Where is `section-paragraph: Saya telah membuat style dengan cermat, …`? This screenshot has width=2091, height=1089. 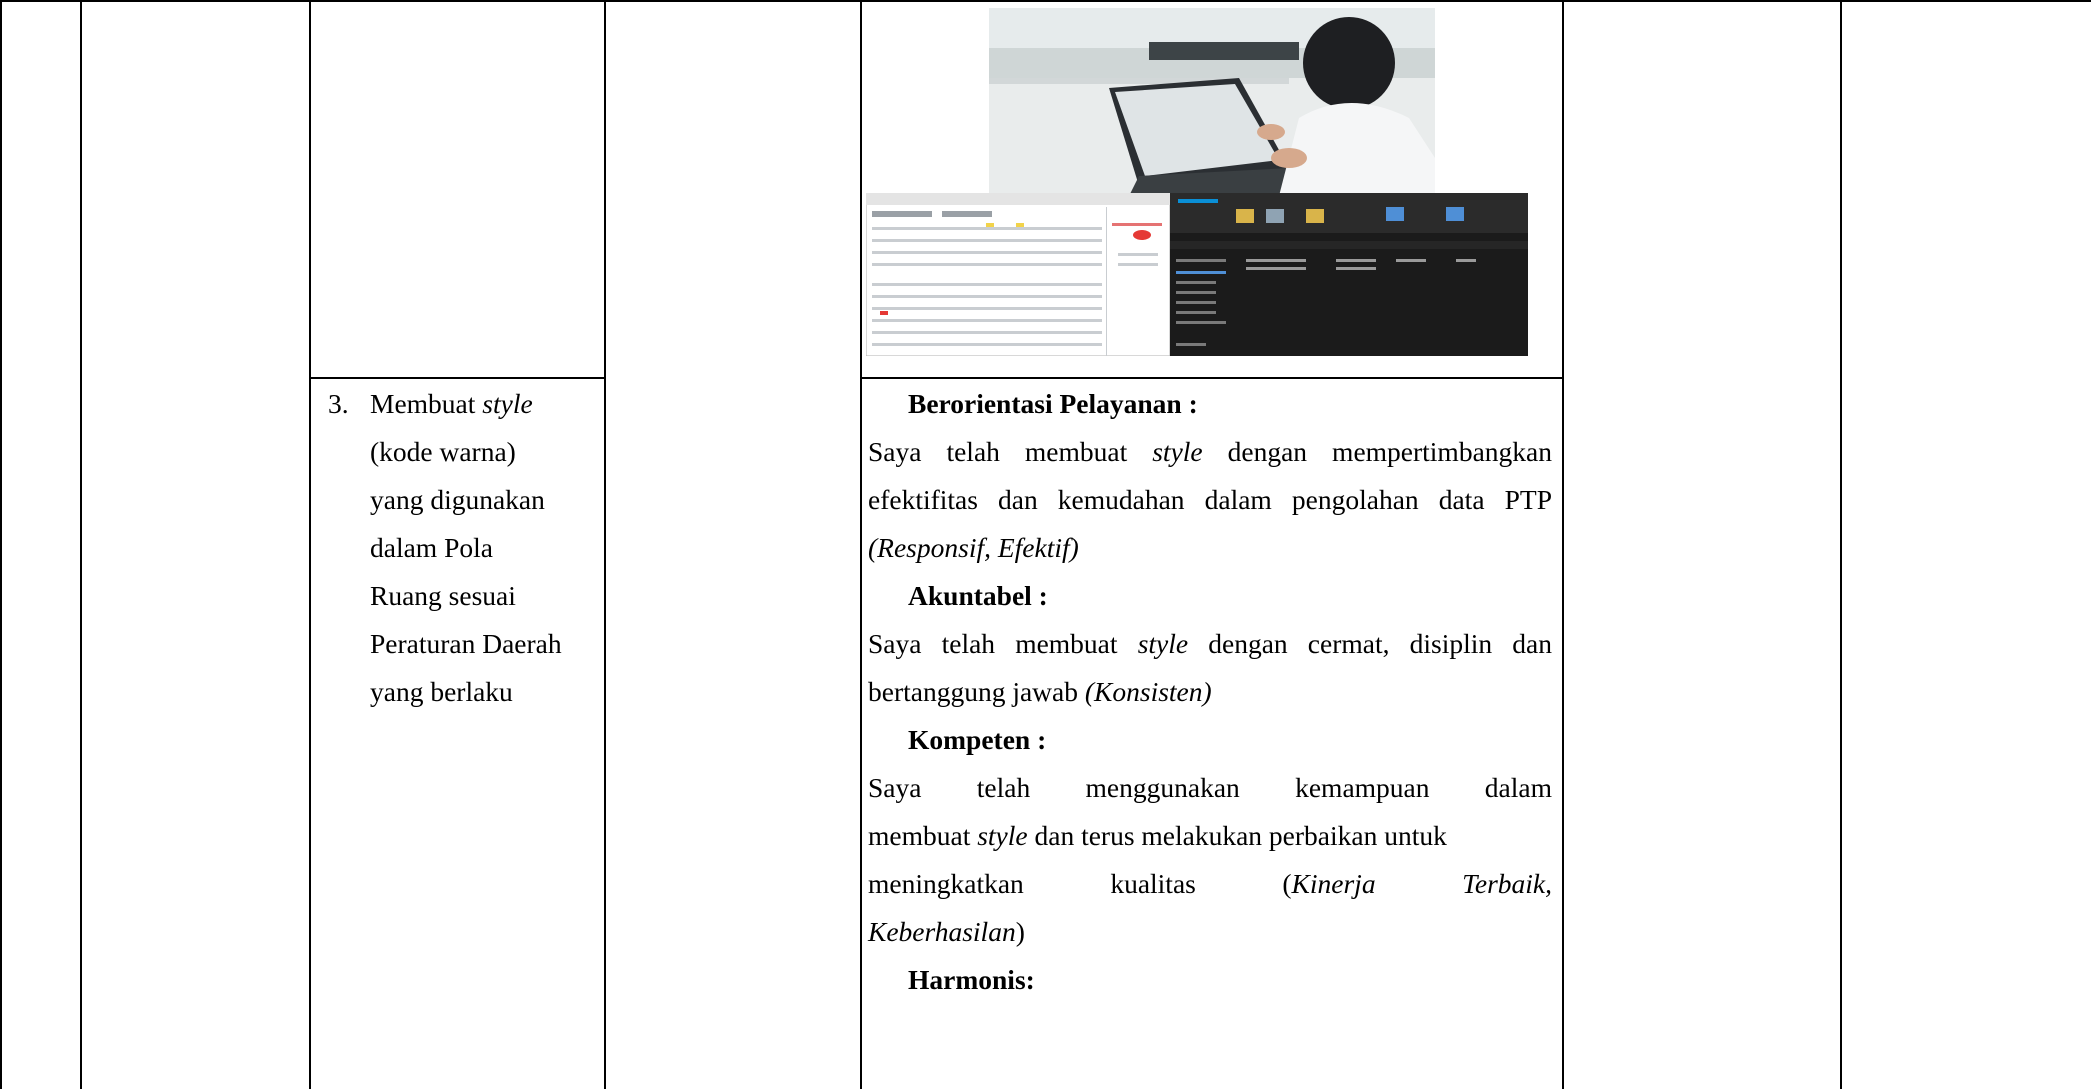
section-paragraph: Saya telah membuat style dengan cermat, … is located at coordinates (1210, 667).